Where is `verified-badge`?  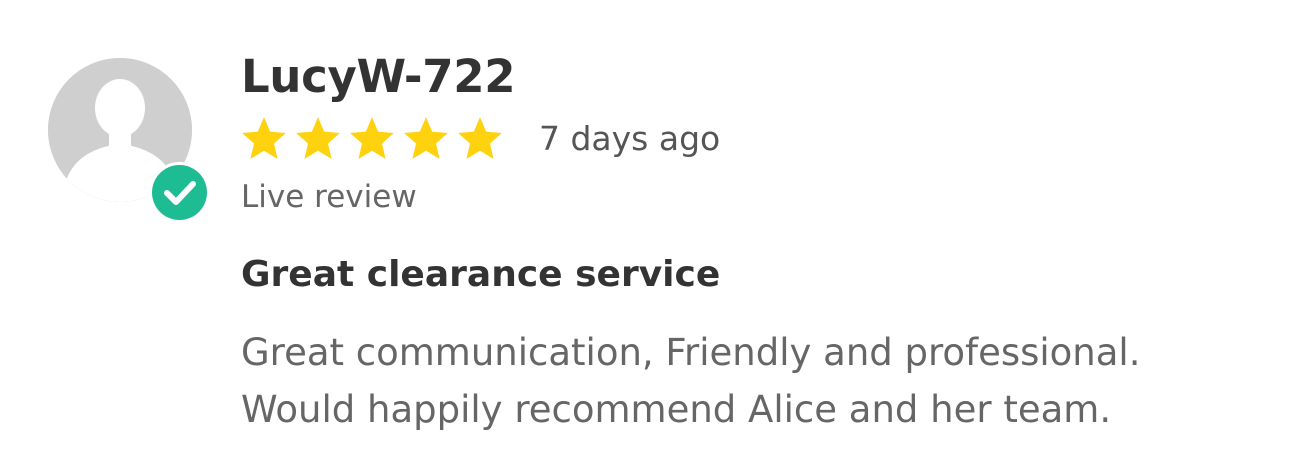 verified-badge is located at coordinates (179, 192).